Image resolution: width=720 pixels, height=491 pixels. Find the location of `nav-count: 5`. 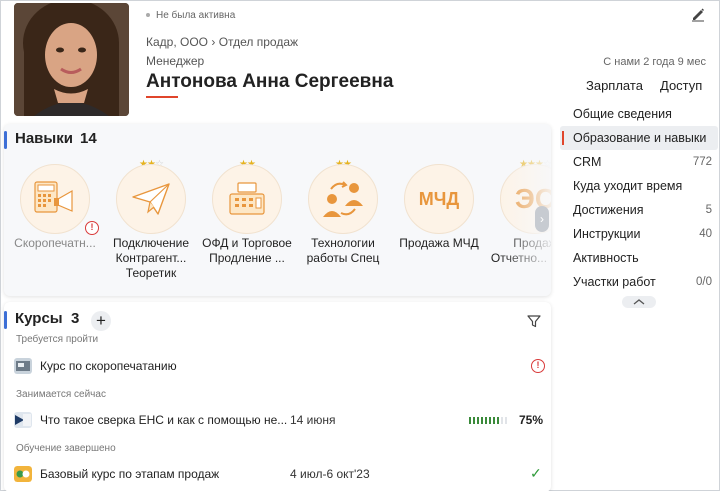

nav-count: 5 is located at coordinates (708, 210).